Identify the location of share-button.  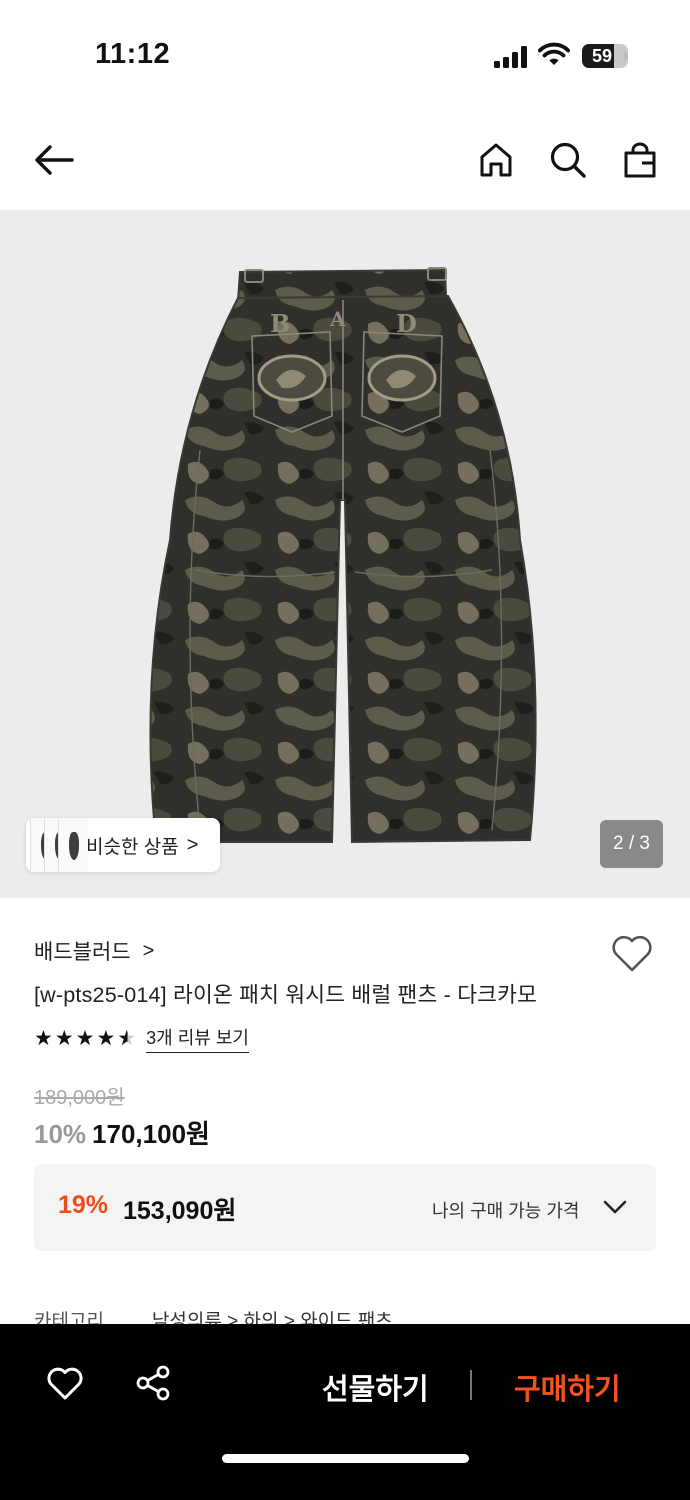
(153, 1383).